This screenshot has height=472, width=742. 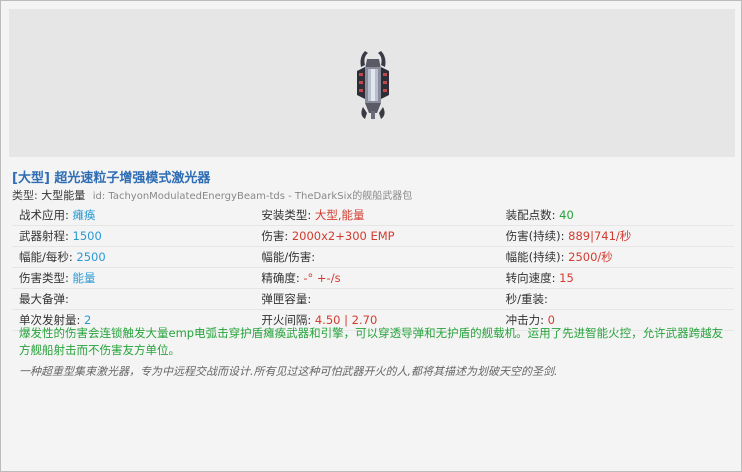 What do you see at coordinates (376, 257) in the screenshot?
I see `stat-cell: 幅能/伤害:` at bounding box center [376, 257].